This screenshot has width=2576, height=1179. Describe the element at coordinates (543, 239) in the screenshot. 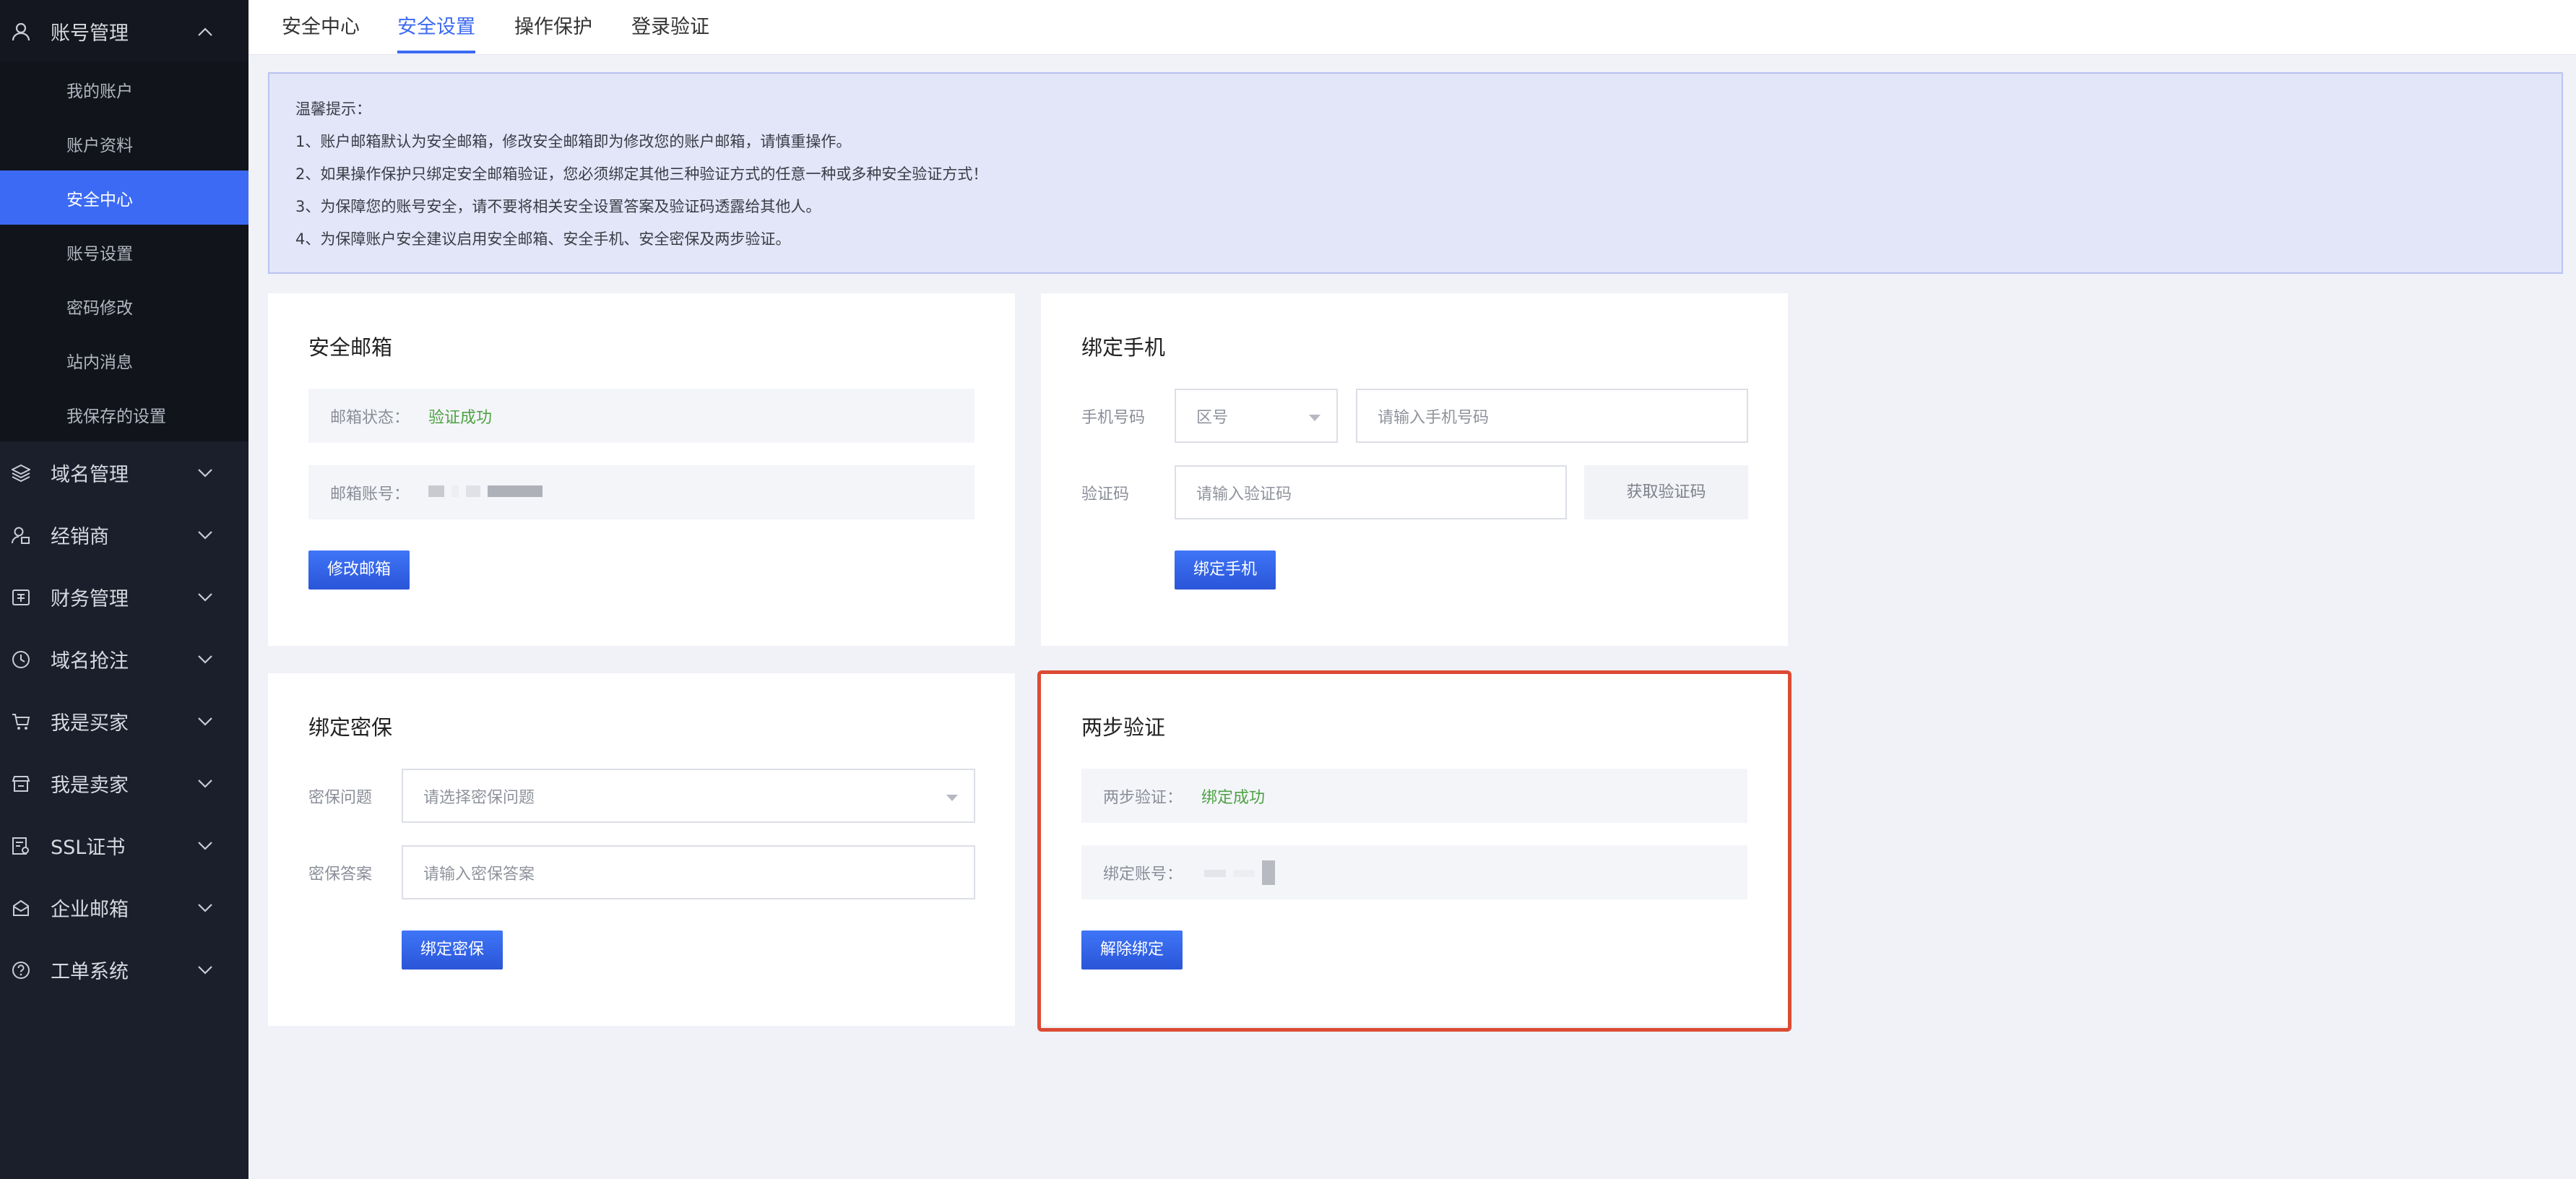

I see `notice-line: 4、为保障账户安全建议启用安全邮箱、安全手机、安全密保及两步验证。` at that location.